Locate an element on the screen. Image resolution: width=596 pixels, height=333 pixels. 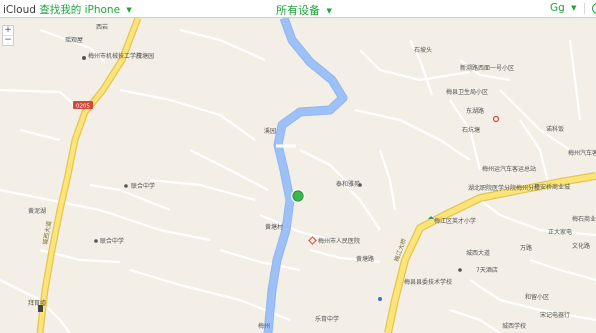
map-label: 黄塘村 is located at coordinates (274, 227).